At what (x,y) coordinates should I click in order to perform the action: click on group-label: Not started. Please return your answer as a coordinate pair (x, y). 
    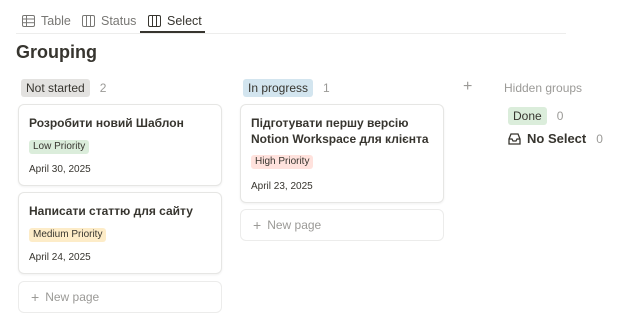
    Looking at the image, I should click on (55, 88).